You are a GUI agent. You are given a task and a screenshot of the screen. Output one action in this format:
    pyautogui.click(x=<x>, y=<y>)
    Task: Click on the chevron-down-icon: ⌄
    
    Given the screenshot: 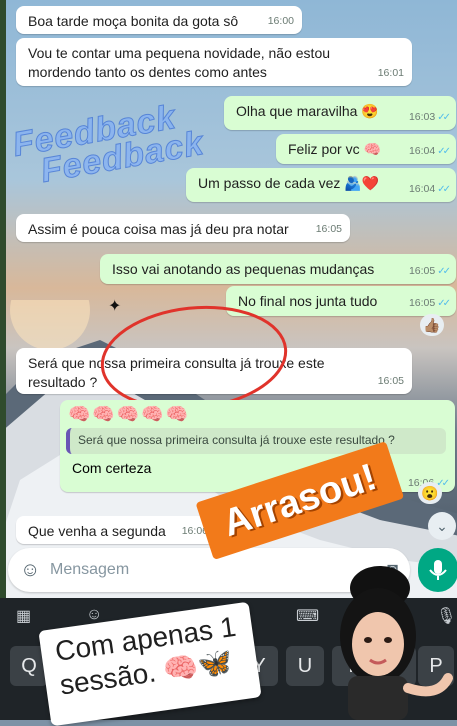 What is the action you would take?
    pyautogui.click(x=442, y=526)
    